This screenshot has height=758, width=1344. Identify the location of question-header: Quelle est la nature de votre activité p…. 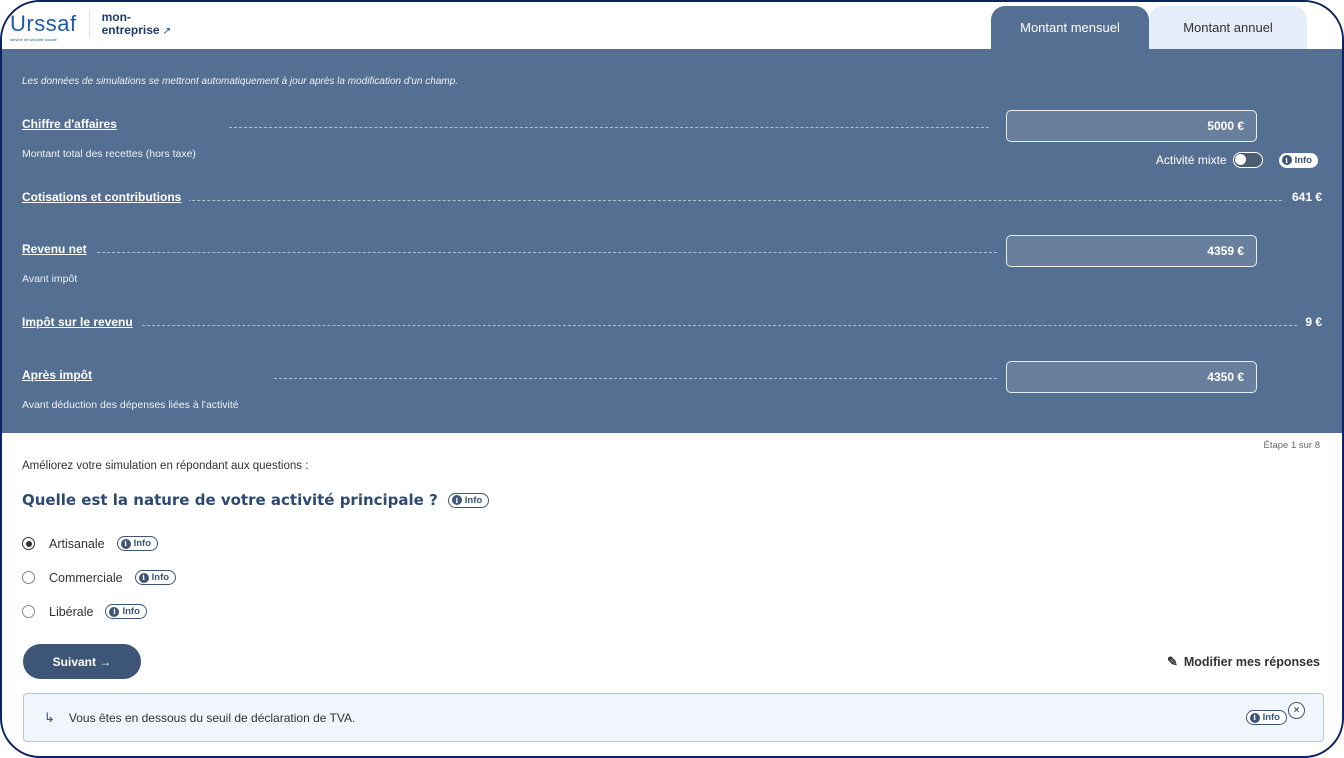
(256, 500).